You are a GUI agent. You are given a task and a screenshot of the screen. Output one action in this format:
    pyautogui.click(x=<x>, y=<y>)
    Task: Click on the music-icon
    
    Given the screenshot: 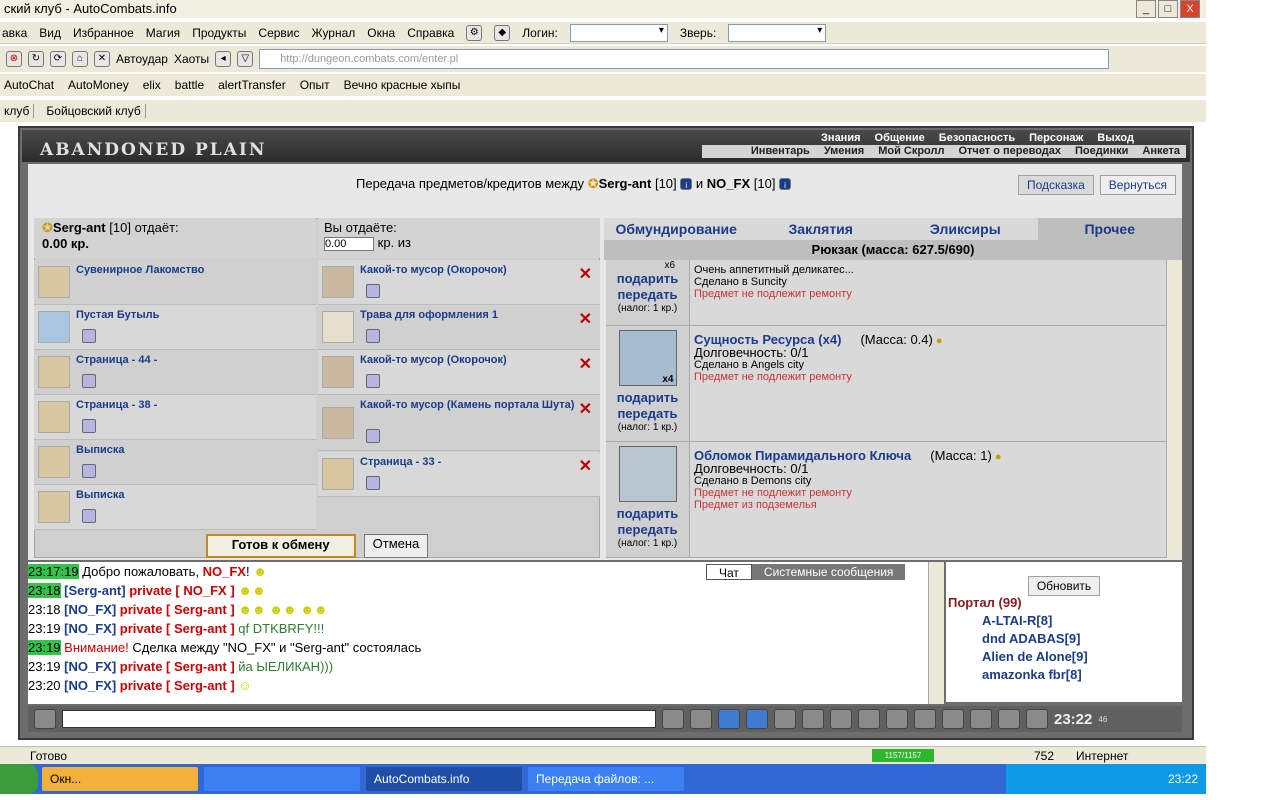 What is the action you would take?
    pyautogui.click(x=841, y=719)
    